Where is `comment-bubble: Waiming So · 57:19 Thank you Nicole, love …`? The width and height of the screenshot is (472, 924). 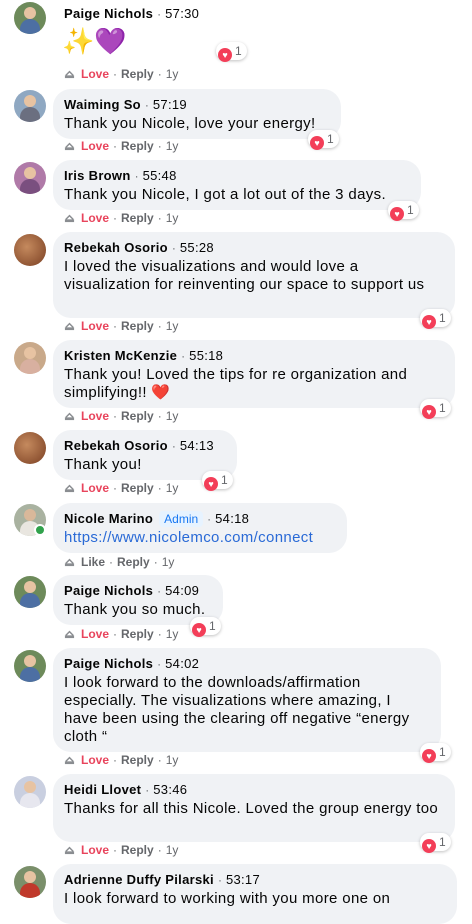
comment-bubble: Waiming So · 57:19 Thank you Nicole, love … is located at coordinates (197, 114).